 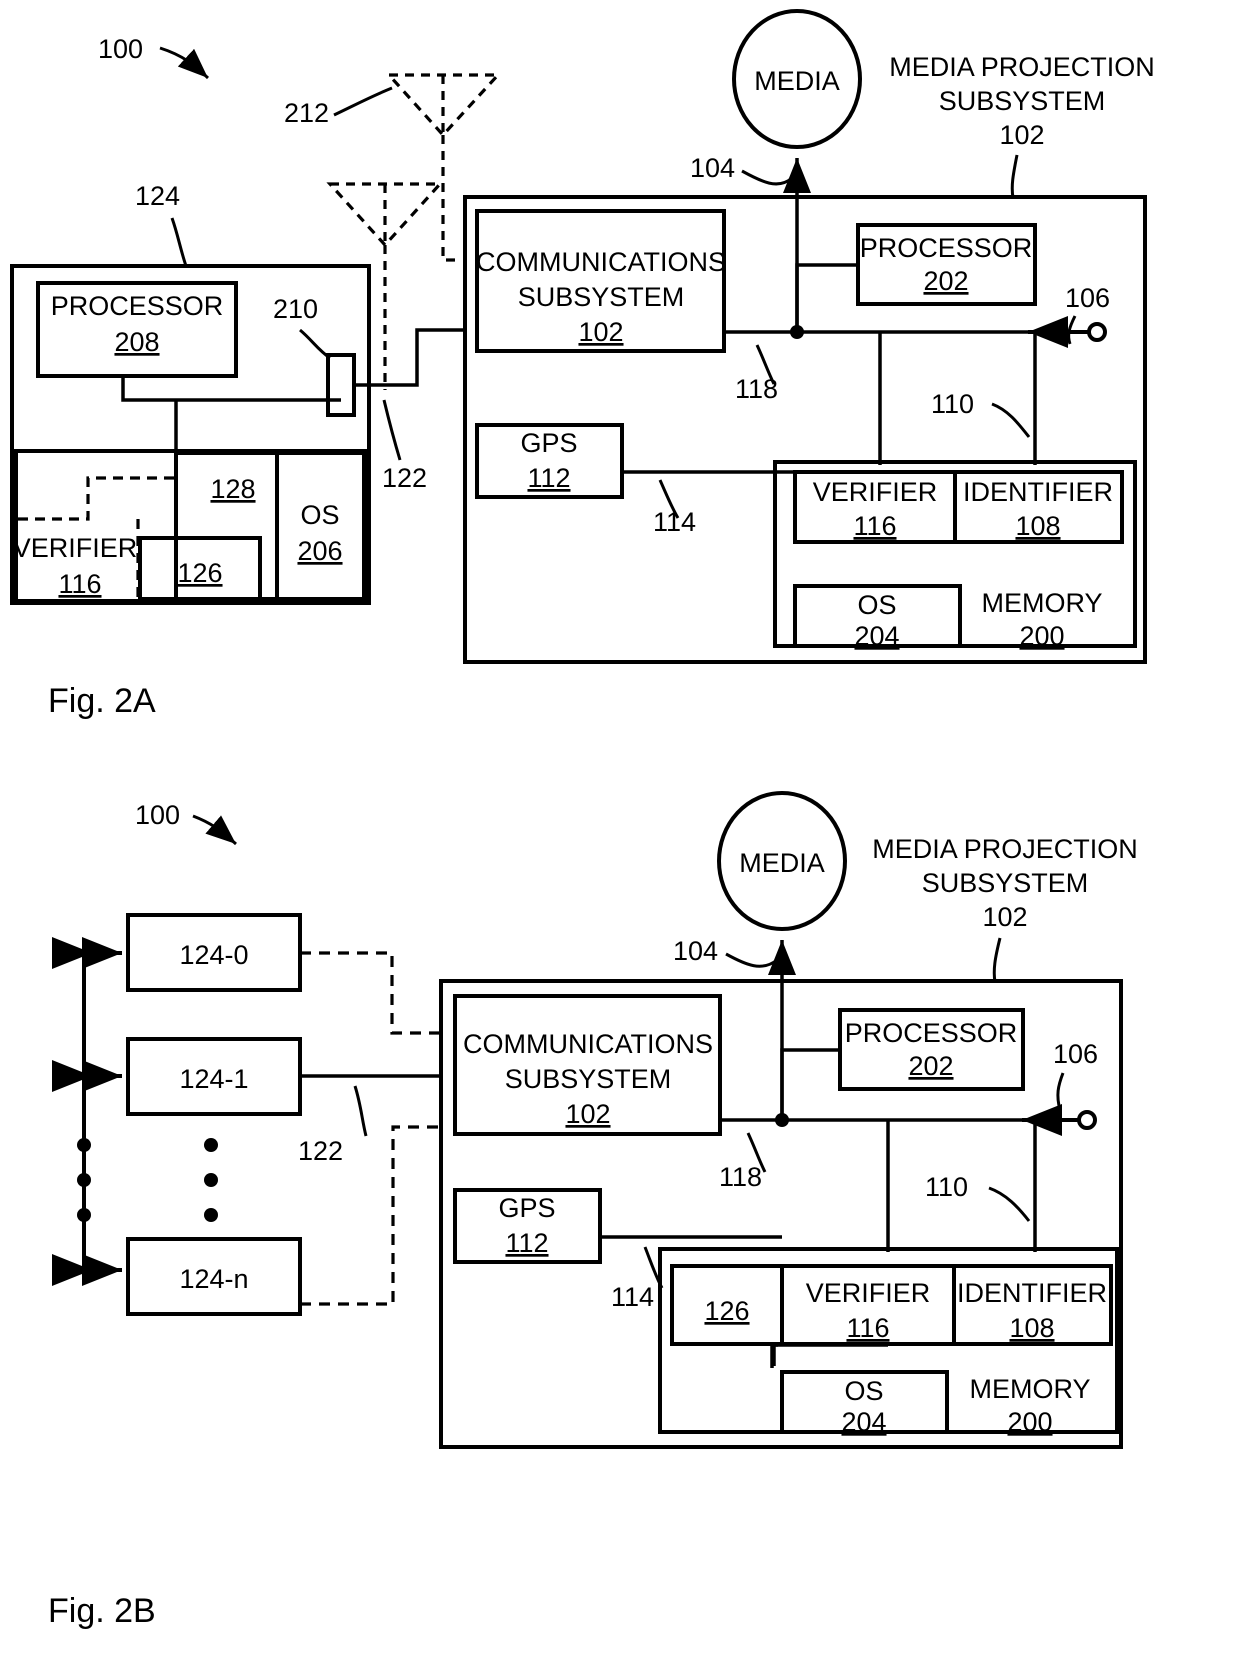 I want to click on processor-202-title-2a: PROCESSOR, so click(x=946, y=248).